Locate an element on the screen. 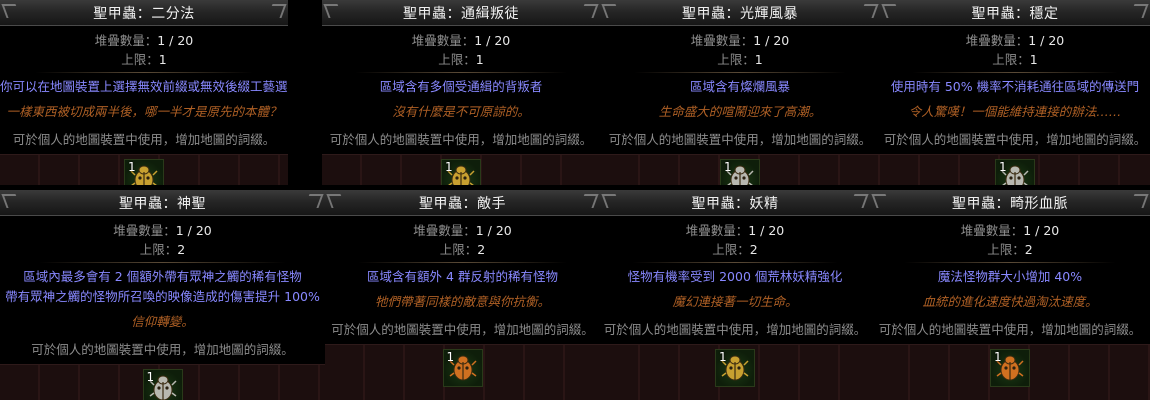 Image resolution: width=1150 pixels, height=400 pixels. flavour-text: 一樣東西被切成兩半後，哪一半才是原先的本體？ is located at coordinates (144, 111).